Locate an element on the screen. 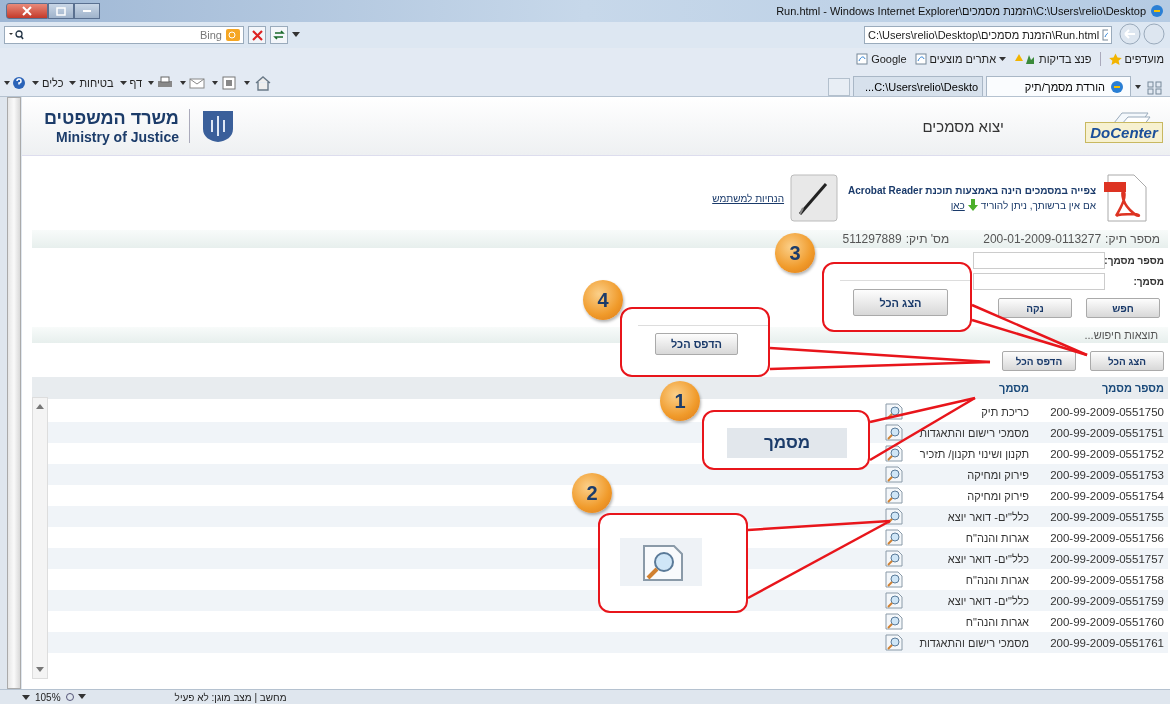  stop-button is located at coordinates (257, 35).